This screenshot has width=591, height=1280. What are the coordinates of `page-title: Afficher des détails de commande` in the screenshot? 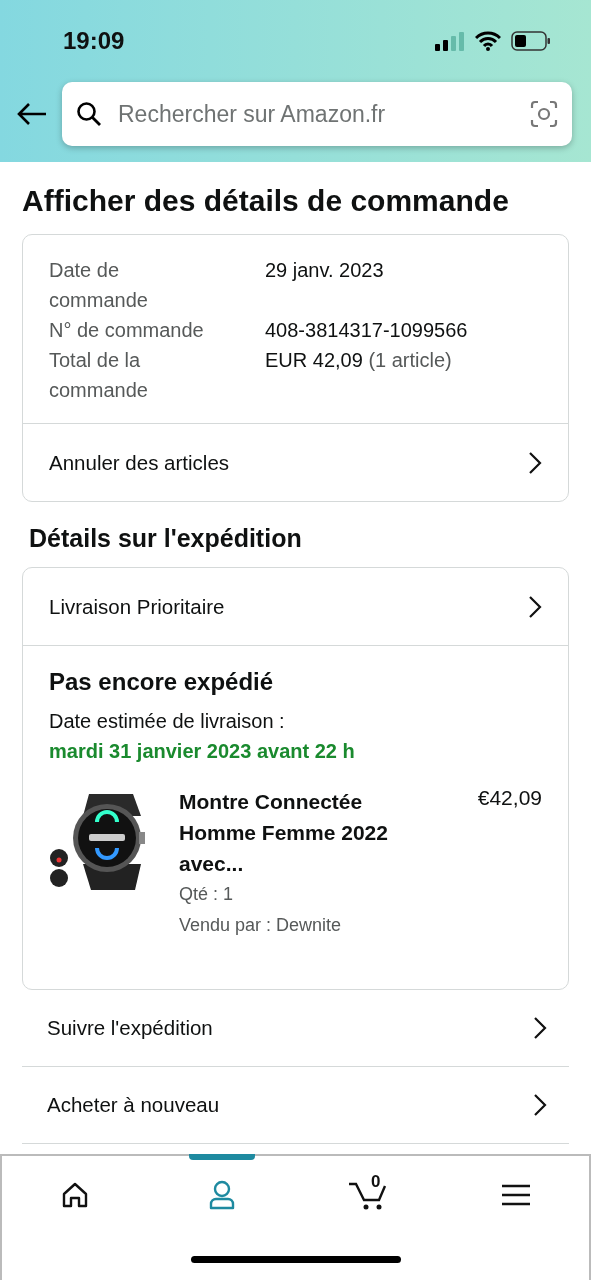 It's located at (266, 201).